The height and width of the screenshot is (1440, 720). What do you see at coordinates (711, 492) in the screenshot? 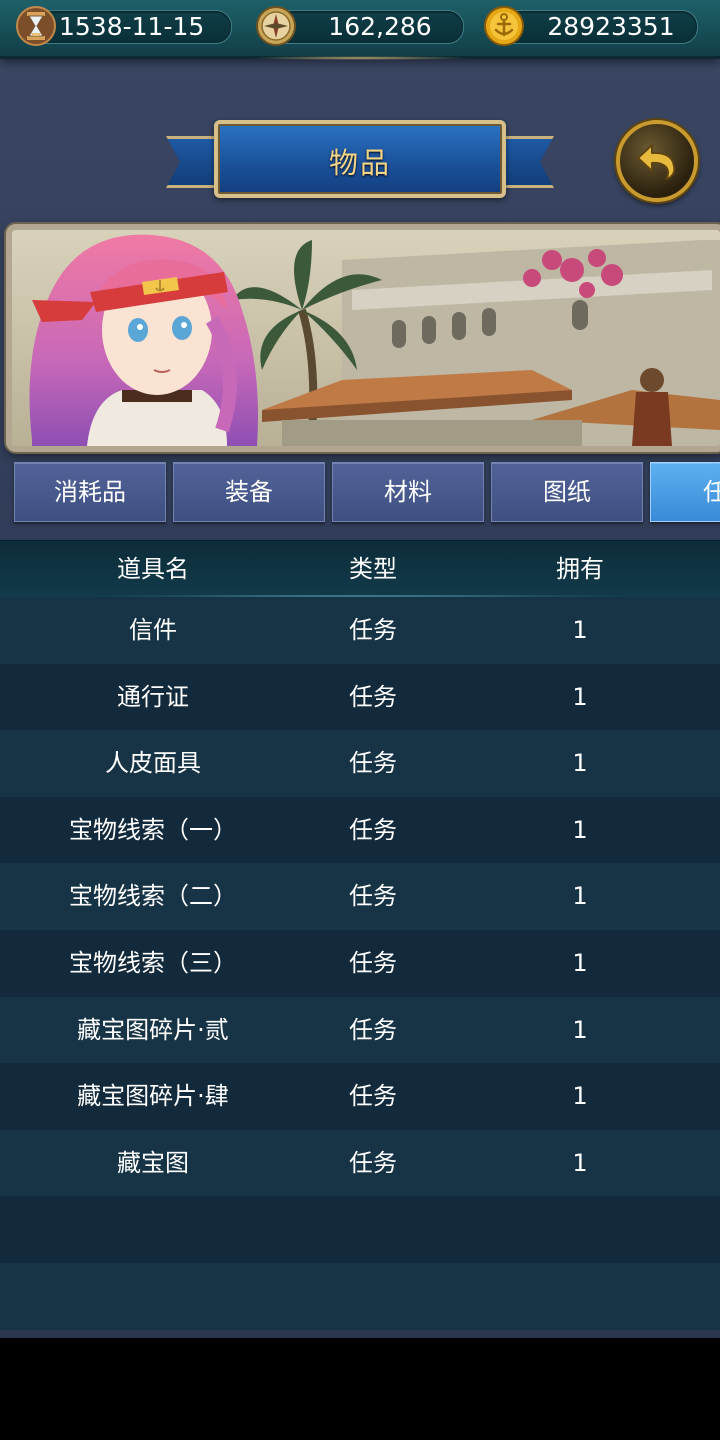
I see `tab-label: 任` at bounding box center [711, 492].